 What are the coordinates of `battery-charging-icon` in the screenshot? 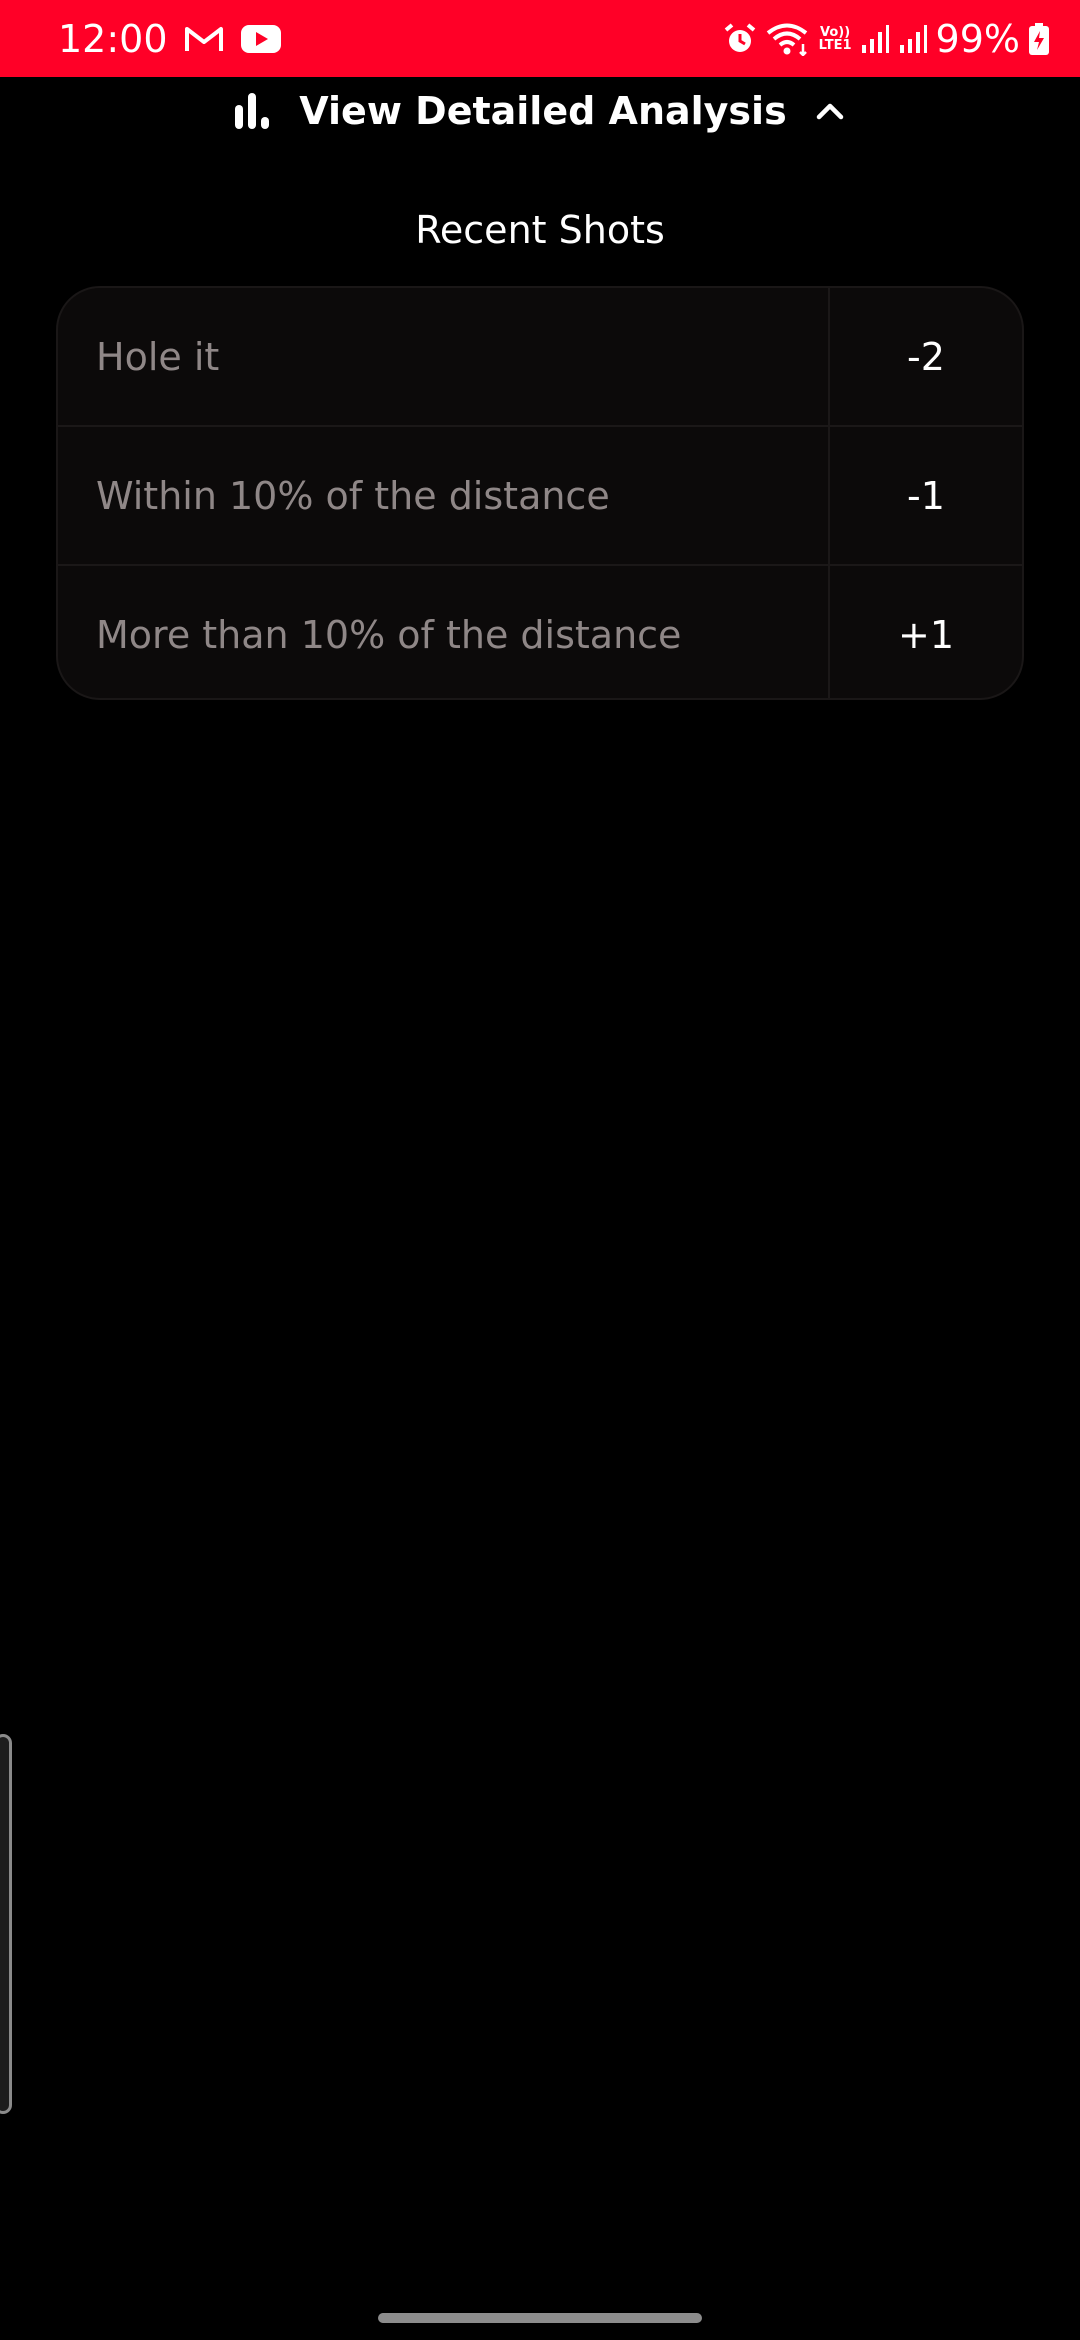 It's located at (1039, 39).